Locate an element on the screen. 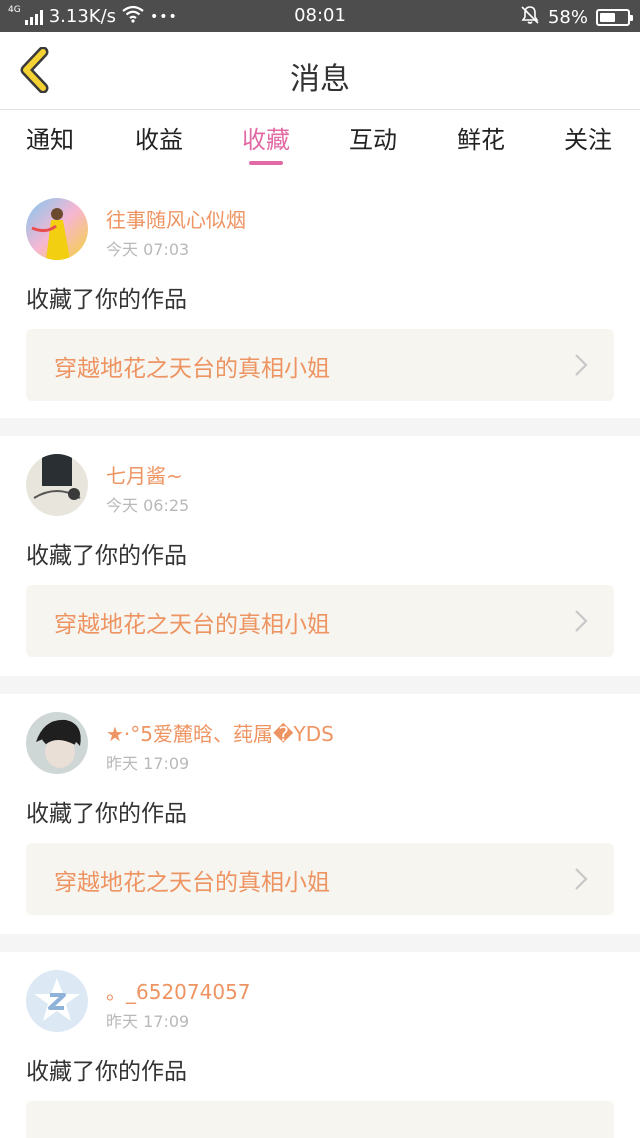 This screenshot has height=1138, width=640. status-right: 58% is located at coordinates (576, 17).